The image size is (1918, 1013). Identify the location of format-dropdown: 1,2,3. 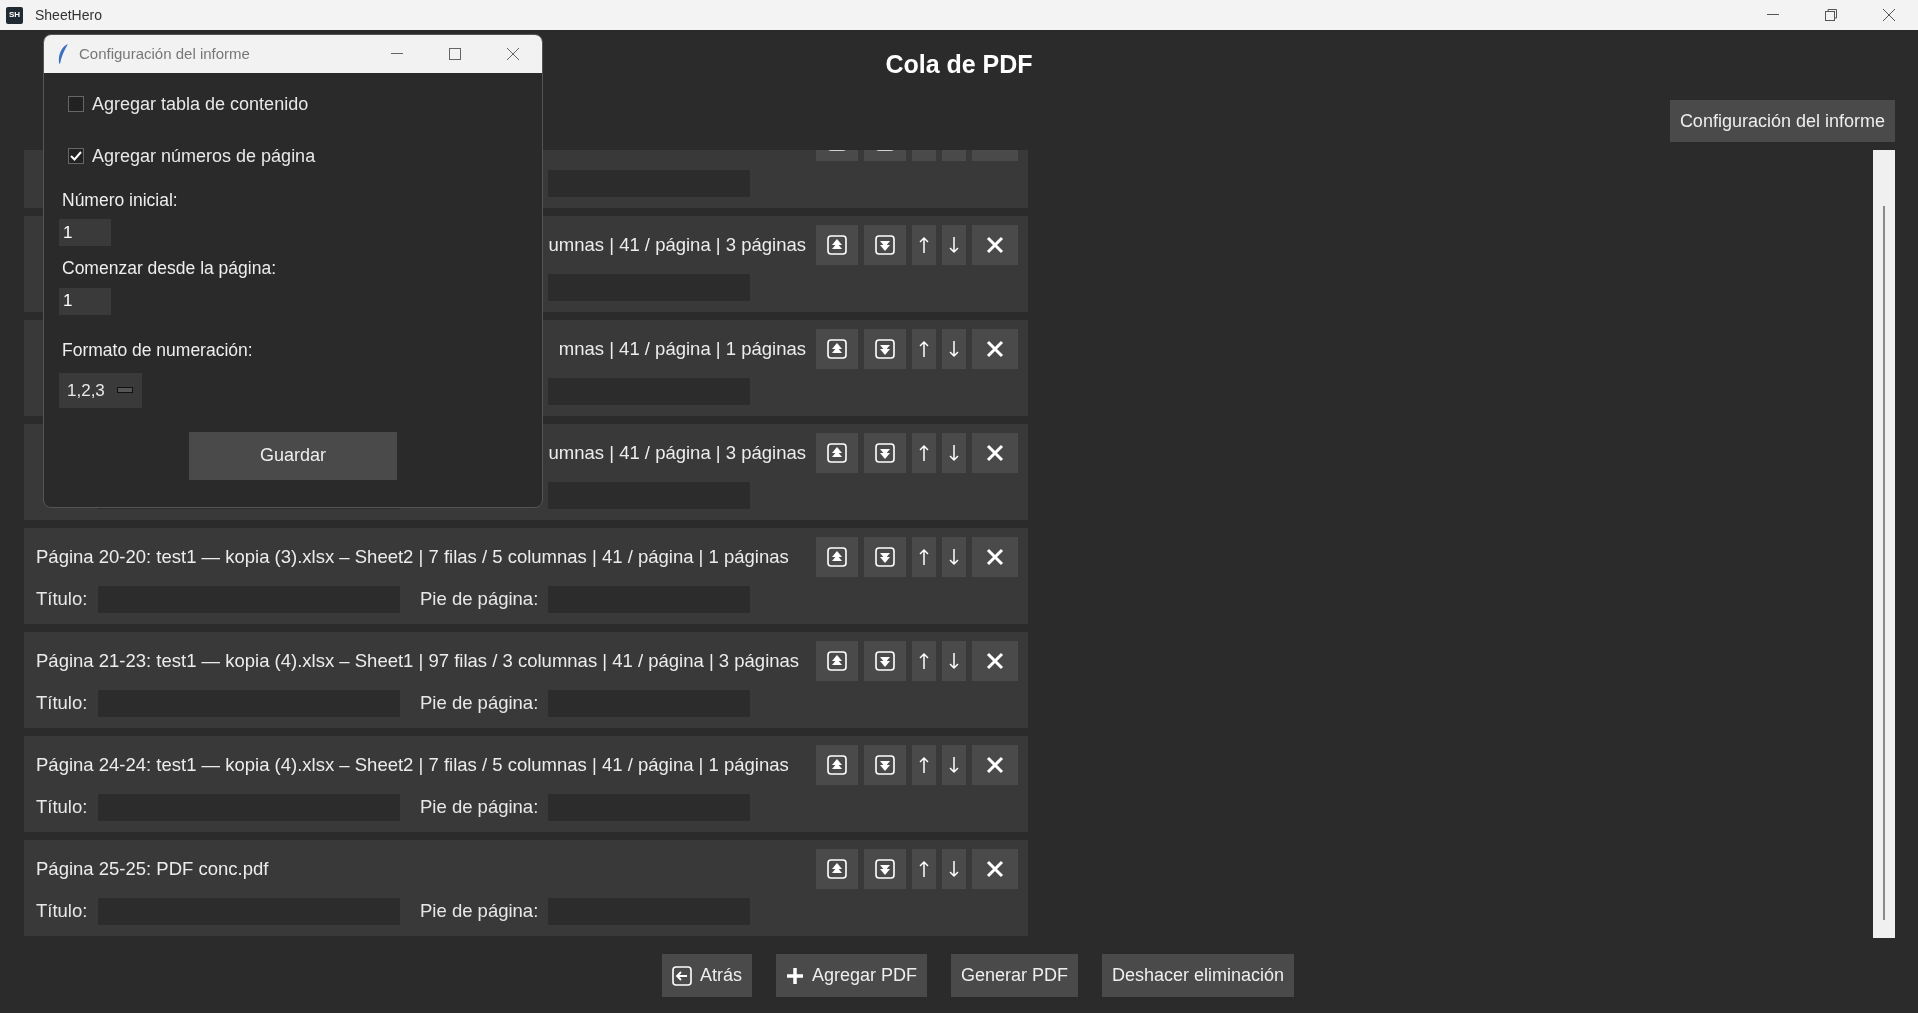
(100, 390).